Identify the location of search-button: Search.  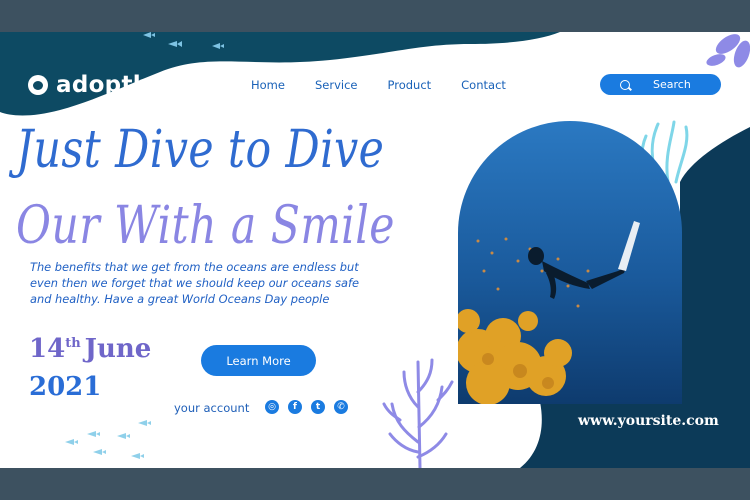
(660, 84).